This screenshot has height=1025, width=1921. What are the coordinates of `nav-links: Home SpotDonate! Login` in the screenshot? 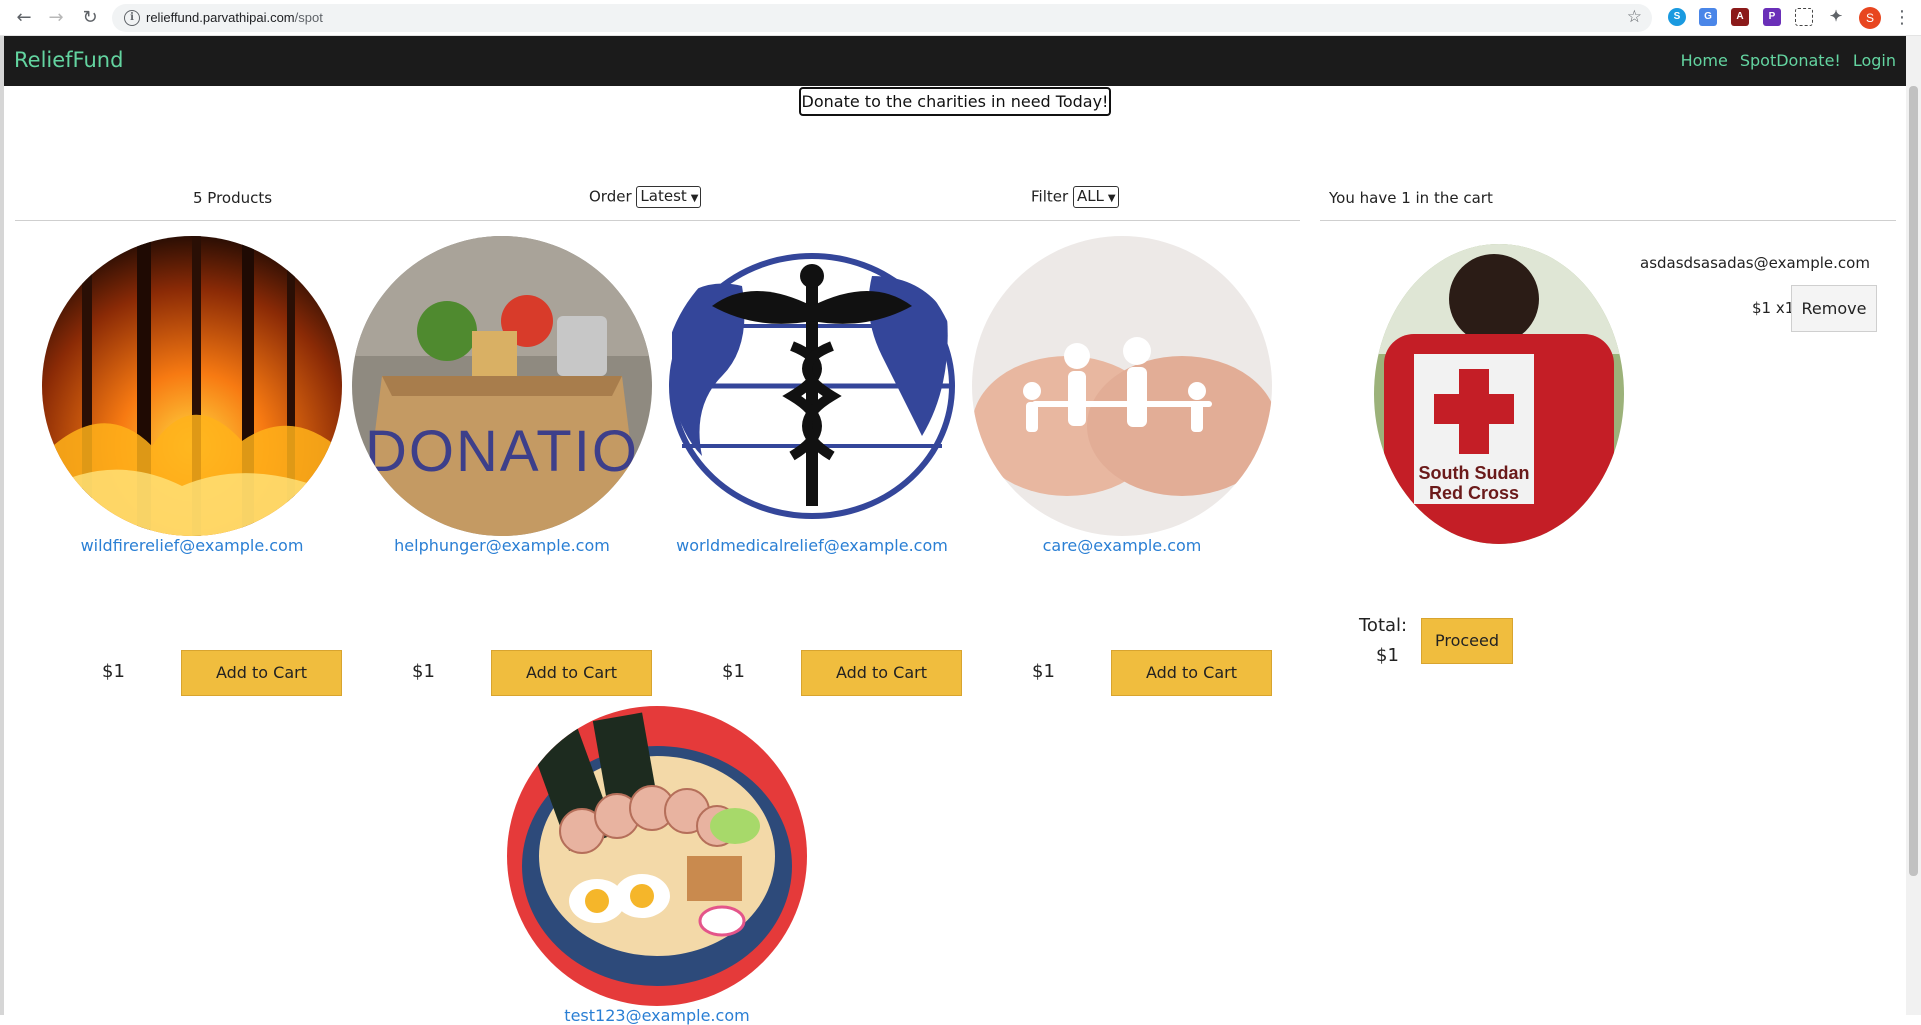 It's located at (1788, 60).